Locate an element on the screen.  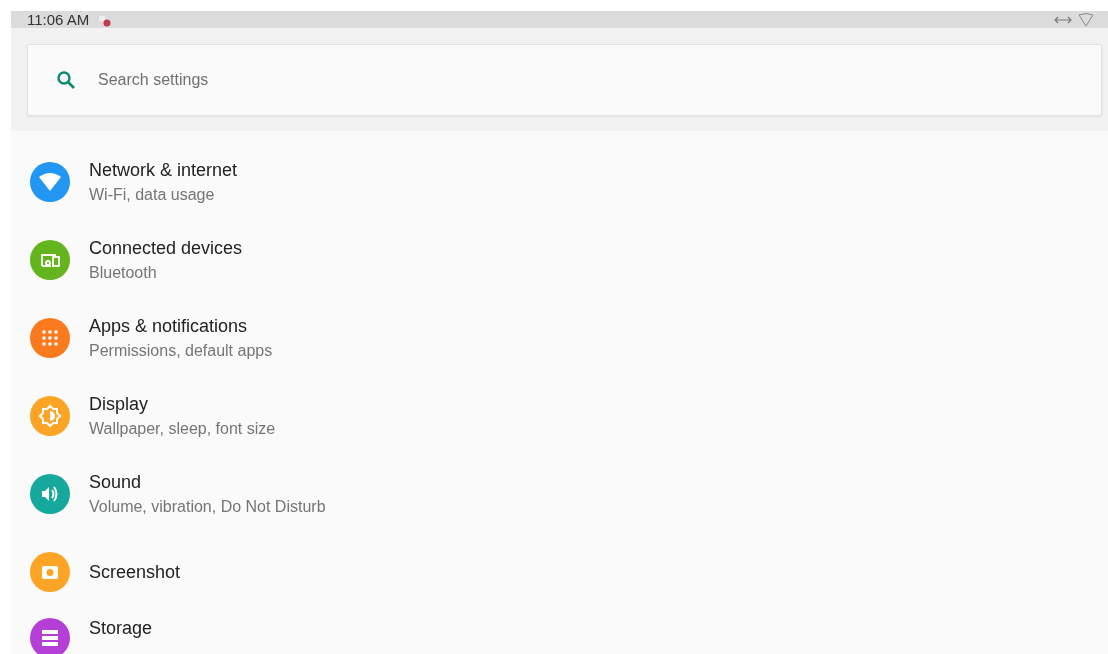
item-title: Network & internet is located at coordinates (163, 170).